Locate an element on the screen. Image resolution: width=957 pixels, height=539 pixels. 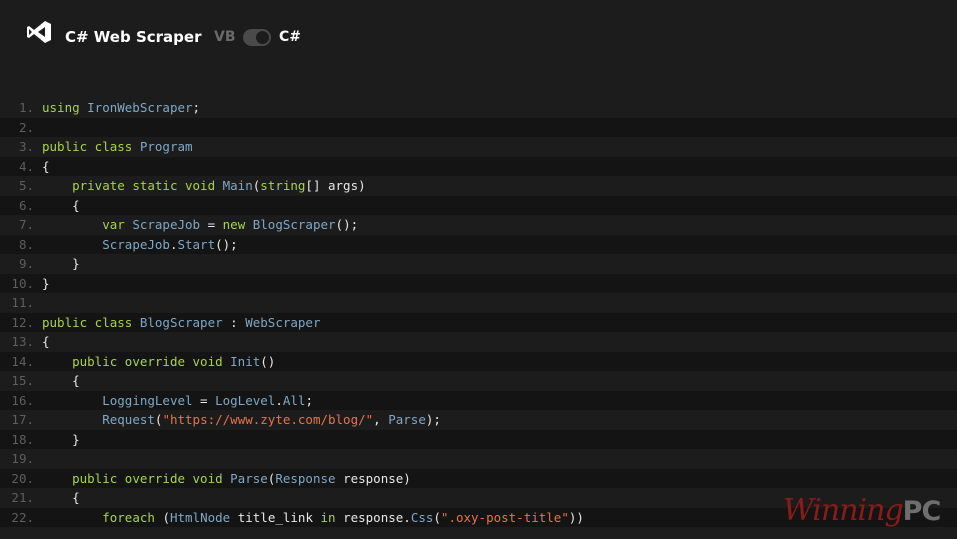
line-number: 21. is located at coordinates (22, 497).